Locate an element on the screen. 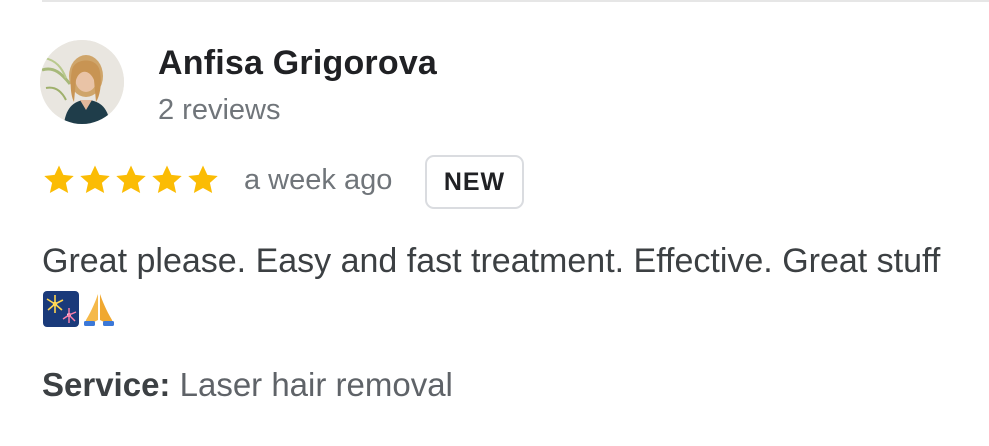 The height and width of the screenshot is (446, 989). service-label: Service: is located at coordinates (106, 384).